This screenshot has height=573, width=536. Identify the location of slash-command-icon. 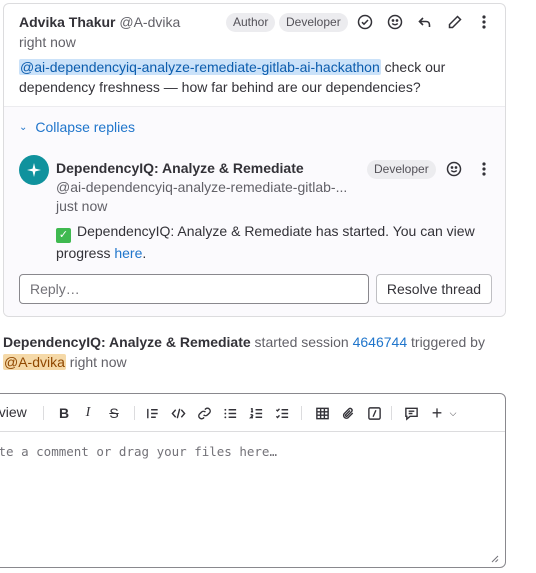
(374, 413).